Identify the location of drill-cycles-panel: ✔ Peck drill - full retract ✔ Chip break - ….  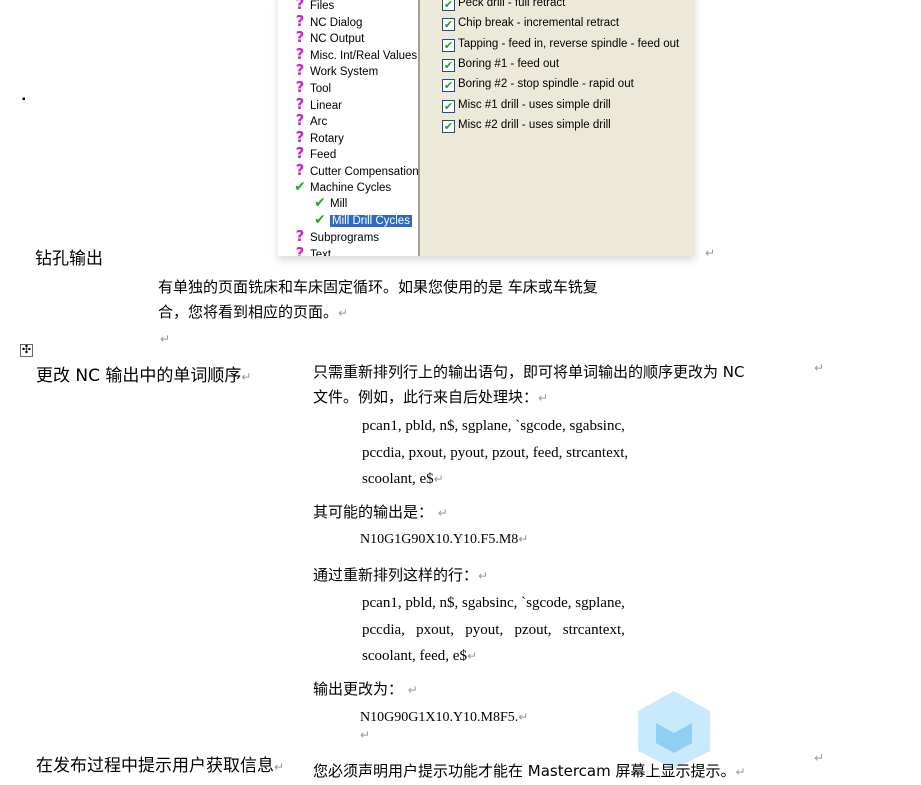
(557, 128).